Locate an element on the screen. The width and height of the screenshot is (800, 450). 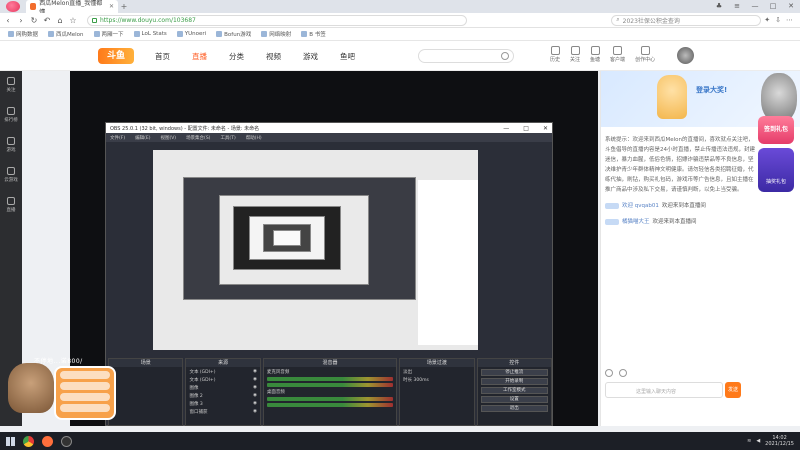
obs-icon is located at coordinates (66, 441).